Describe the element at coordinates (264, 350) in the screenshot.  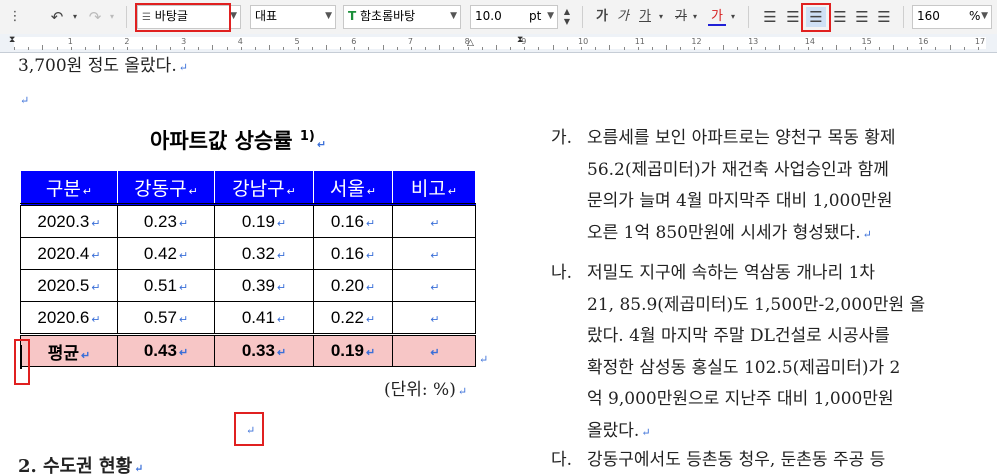
I see `table-cell: 0.33 ↵` at that location.